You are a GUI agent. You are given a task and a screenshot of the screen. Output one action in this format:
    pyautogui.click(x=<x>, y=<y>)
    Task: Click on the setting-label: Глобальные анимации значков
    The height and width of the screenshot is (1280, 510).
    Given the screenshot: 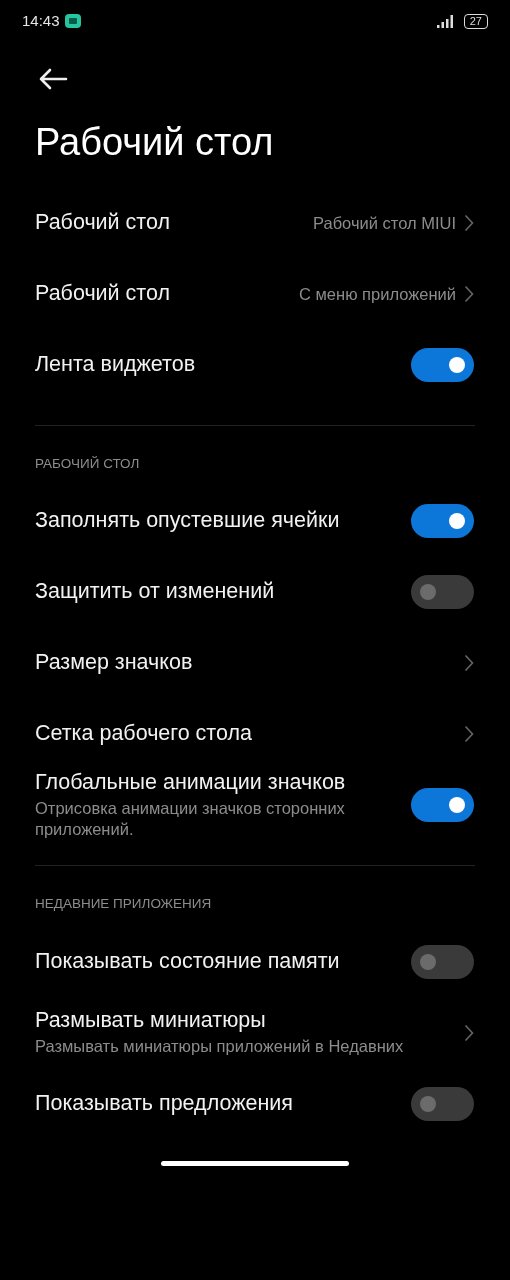 What is the action you would take?
    pyautogui.click(x=191, y=783)
    